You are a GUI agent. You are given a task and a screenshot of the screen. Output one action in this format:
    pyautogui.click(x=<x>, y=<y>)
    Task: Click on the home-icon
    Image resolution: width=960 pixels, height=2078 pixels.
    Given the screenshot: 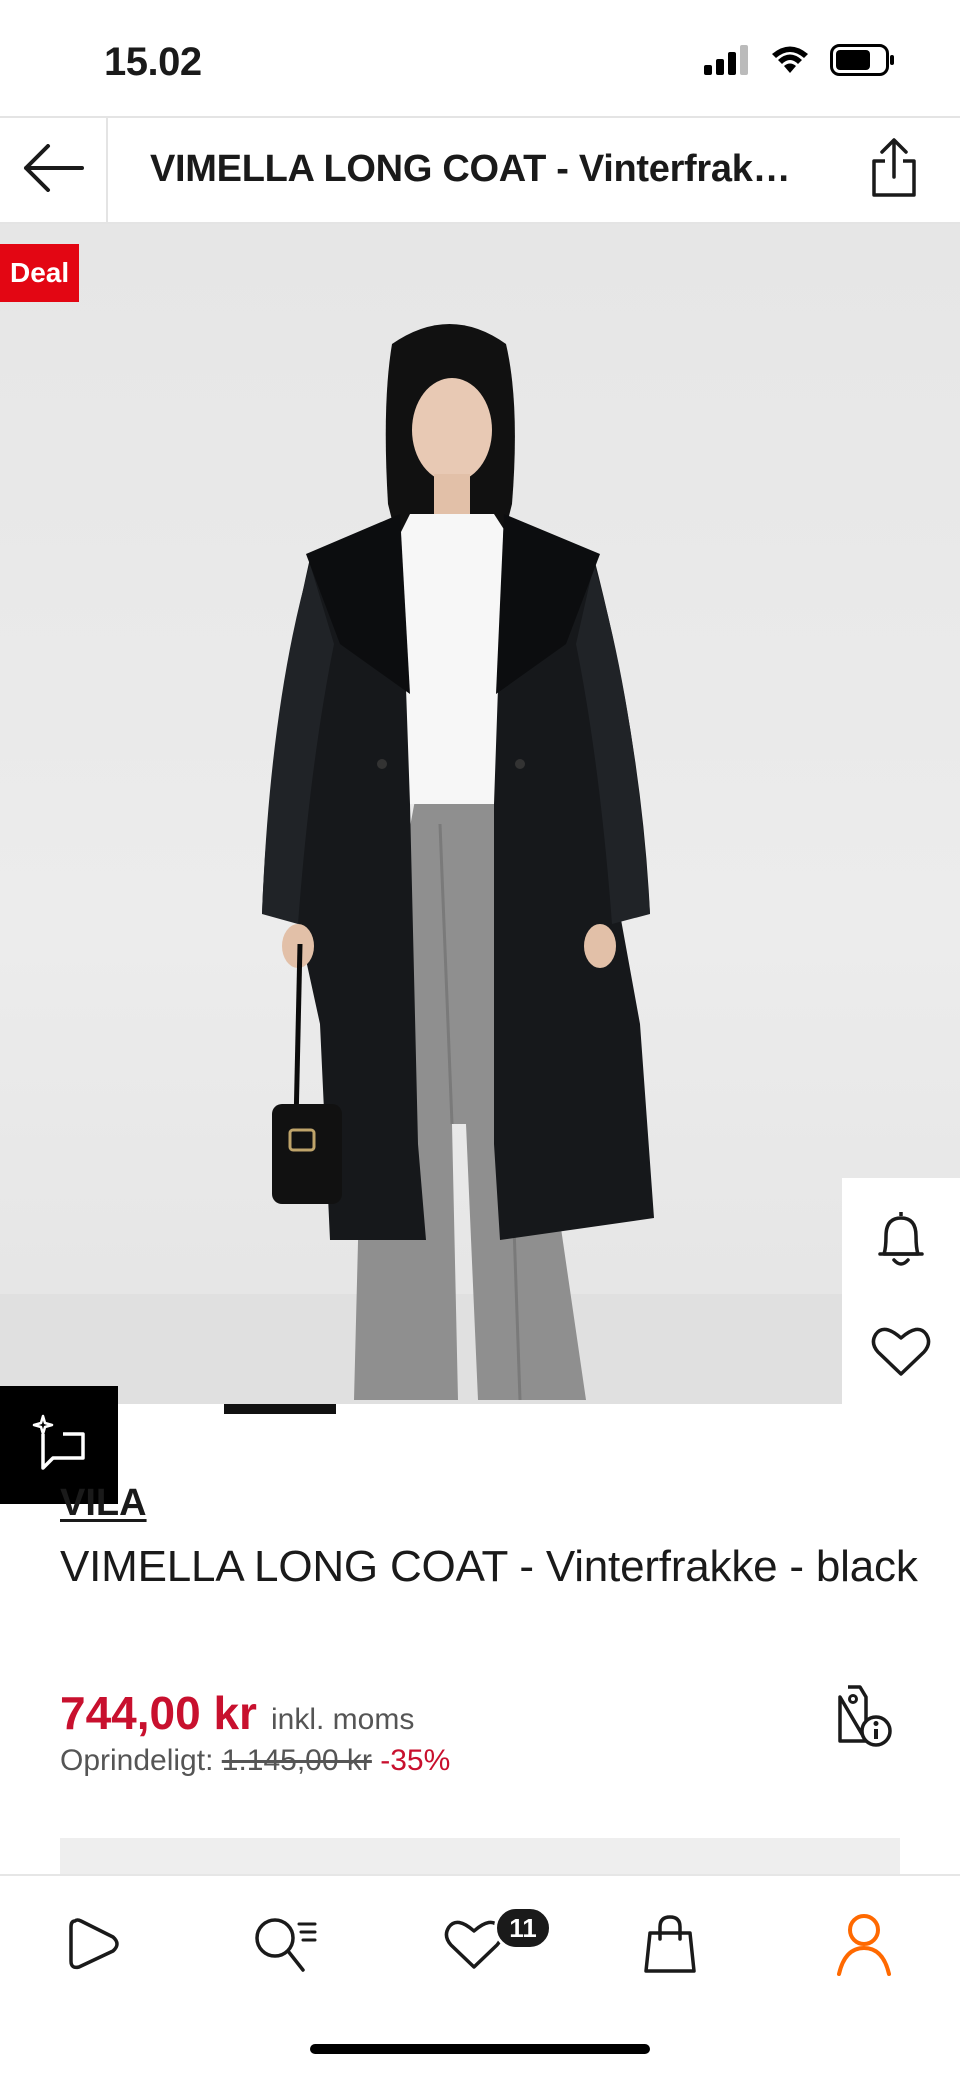 What is the action you would take?
    pyautogui.click(x=94, y=1946)
    